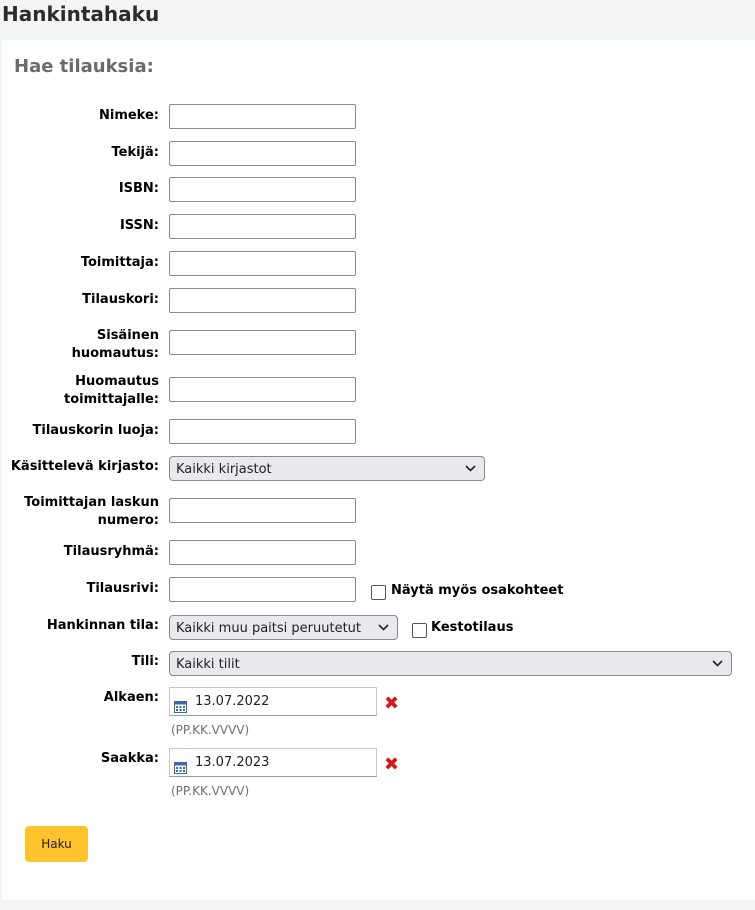 The width and height of the screenshot is (755, 910). What do you see at coordinates (477, 590) in the screenshot?
I see `show-subitems-label: Näytä myös osakohteet` at bounding box center [477, 590].